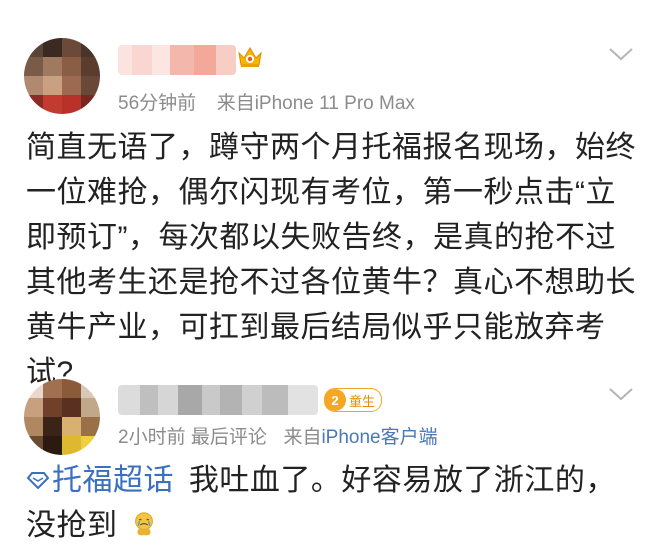 This screenshot has width=667, height=560. I want to click on comment-content-line: 没抢到, so click(336, 525).